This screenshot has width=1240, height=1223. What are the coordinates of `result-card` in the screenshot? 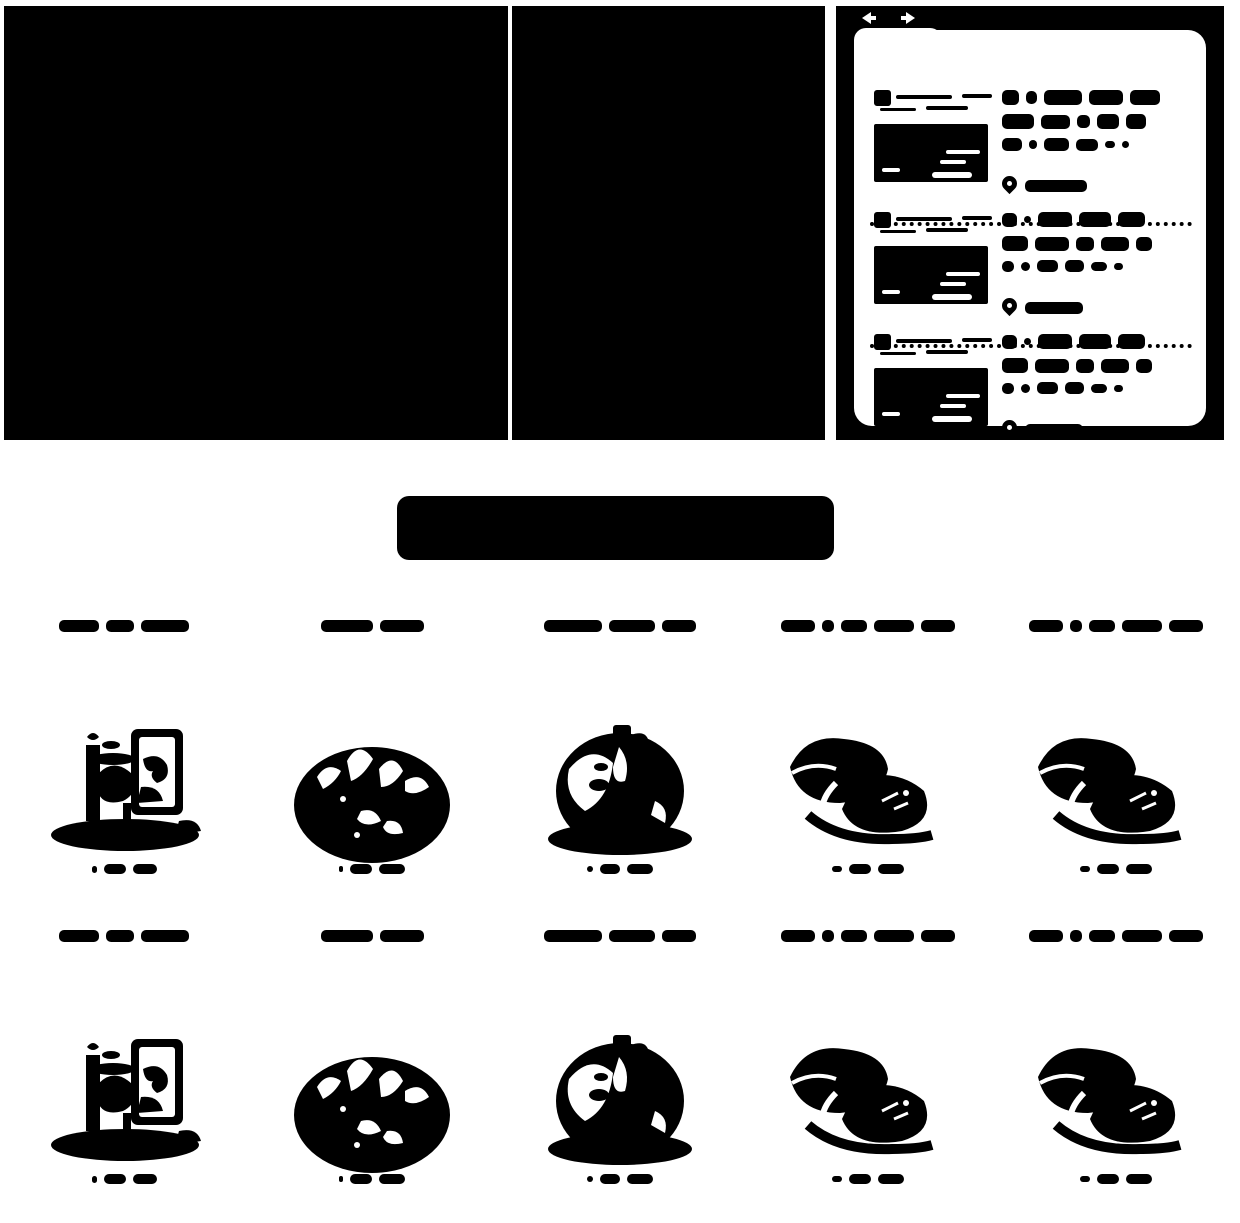 It's located at (1030, 234).